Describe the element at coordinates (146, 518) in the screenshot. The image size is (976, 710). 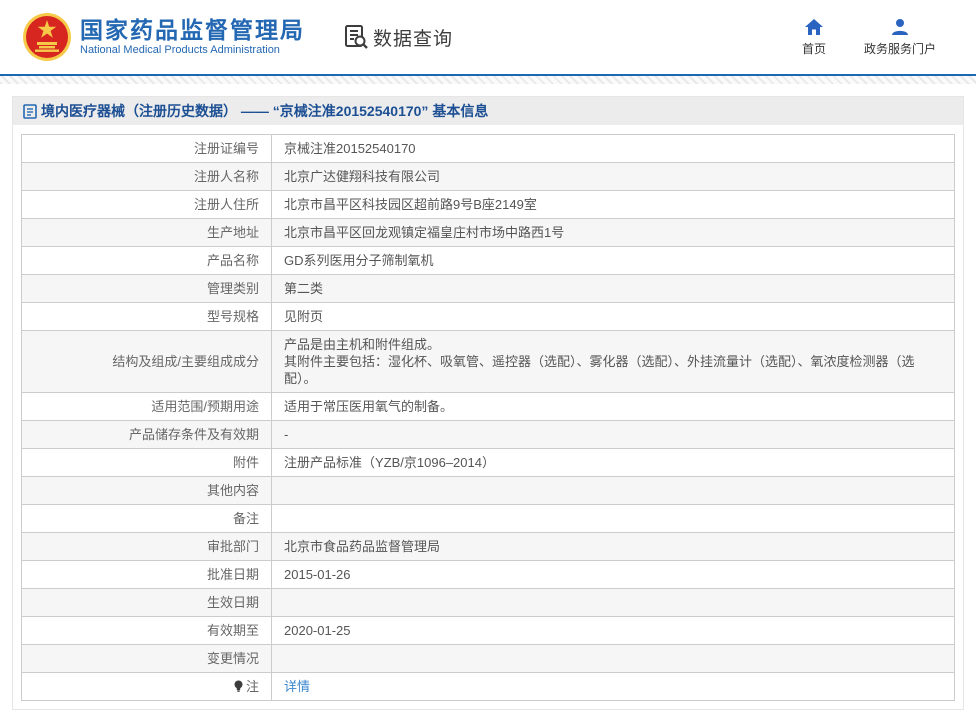
I see `row-label: 备注` at that location.